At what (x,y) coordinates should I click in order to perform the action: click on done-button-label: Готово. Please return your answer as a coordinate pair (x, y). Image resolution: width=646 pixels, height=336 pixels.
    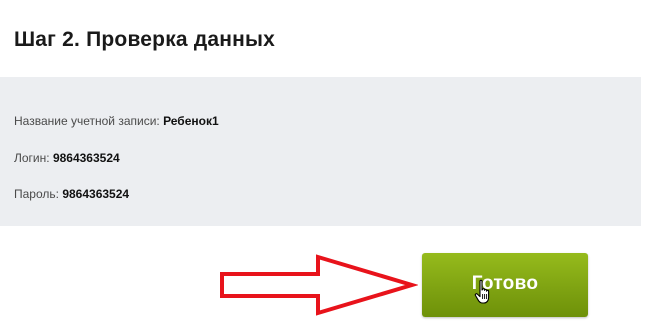
    Looking at the image, I should click on (505, 283).